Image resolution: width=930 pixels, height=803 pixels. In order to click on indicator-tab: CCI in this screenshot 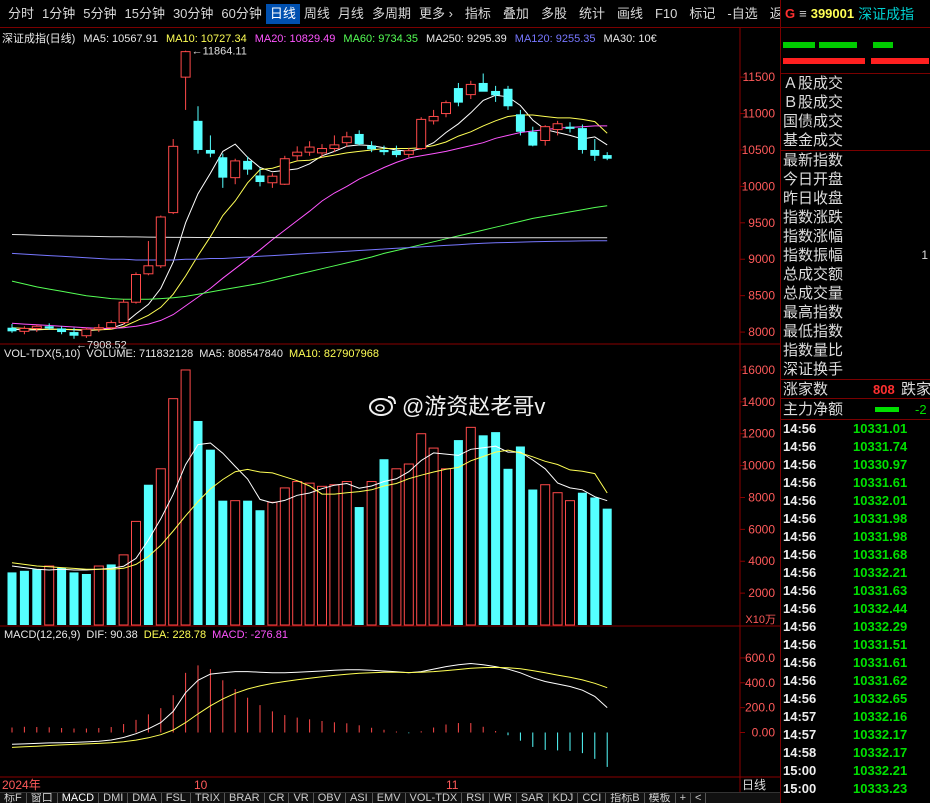, I will do `click(592, 798)`.